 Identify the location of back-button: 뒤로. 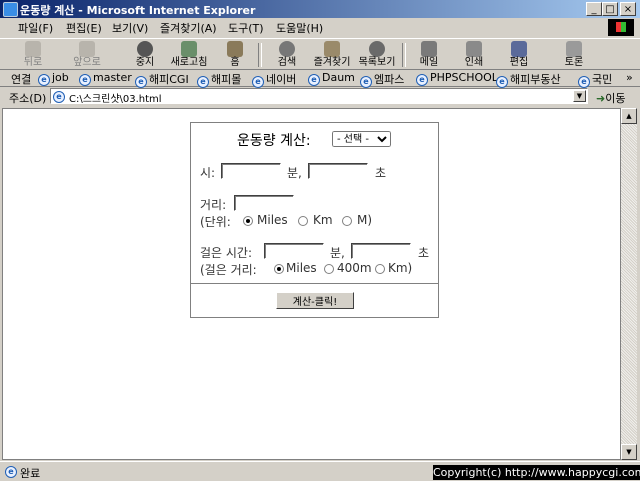
(33, 55).